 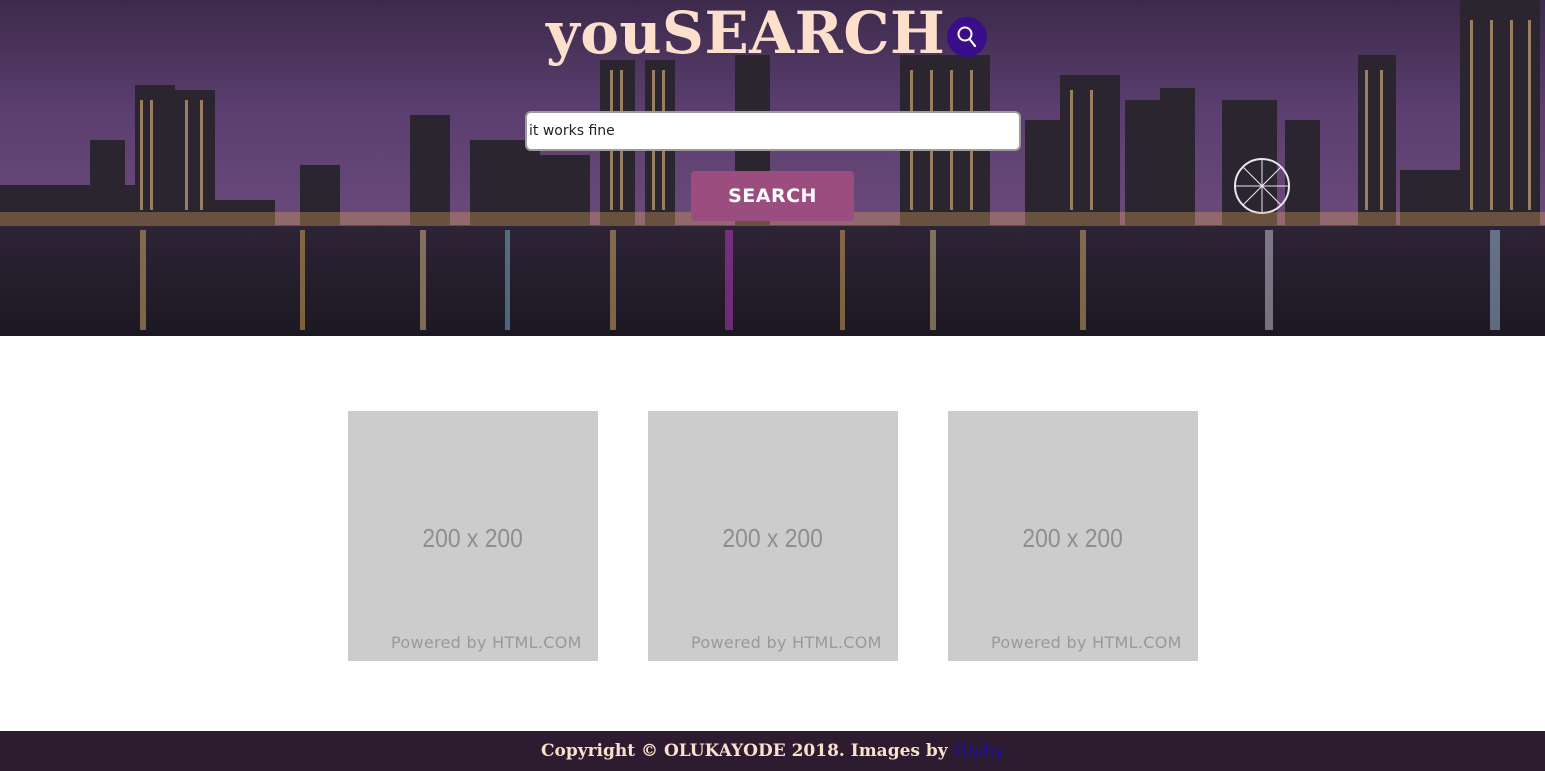 What do you see at coordinates (967, 37) in the screenshot?
I see `magnifier-icon` at bounding box center [967, 37].